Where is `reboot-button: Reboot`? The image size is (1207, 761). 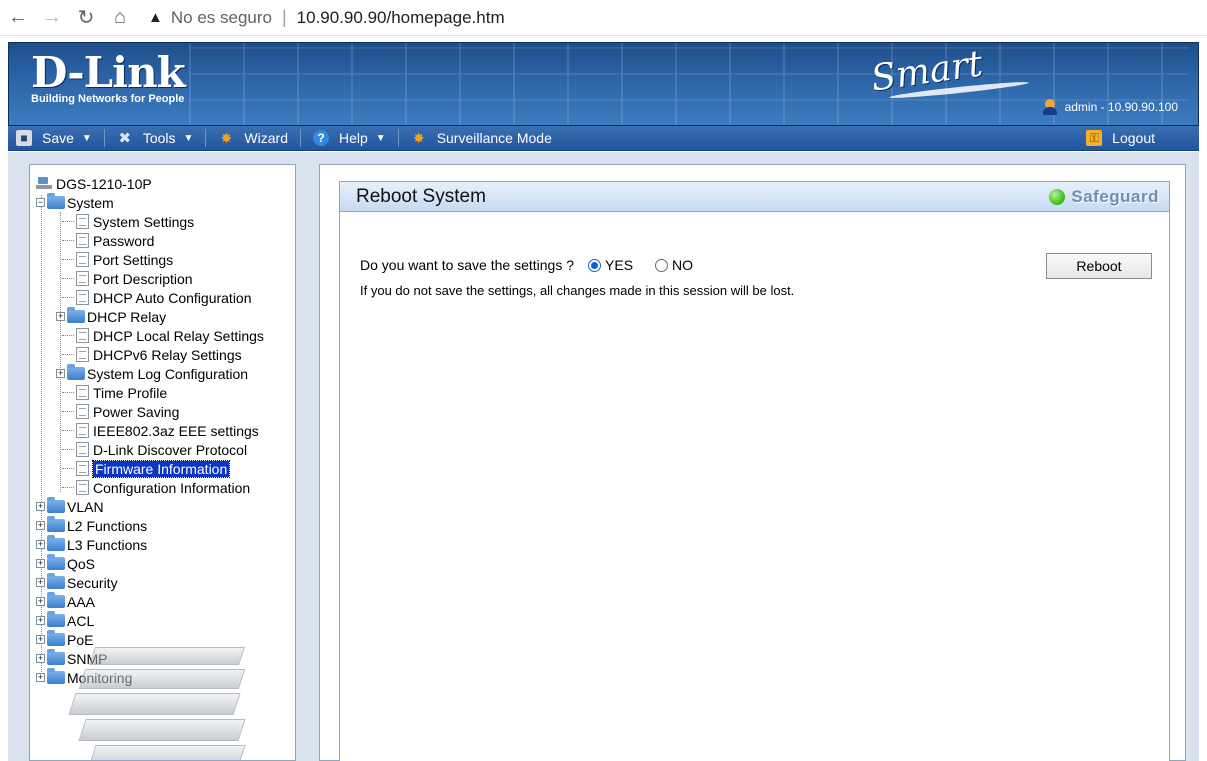
reboot-button: Reboot is located at coordinates (1099, 266).